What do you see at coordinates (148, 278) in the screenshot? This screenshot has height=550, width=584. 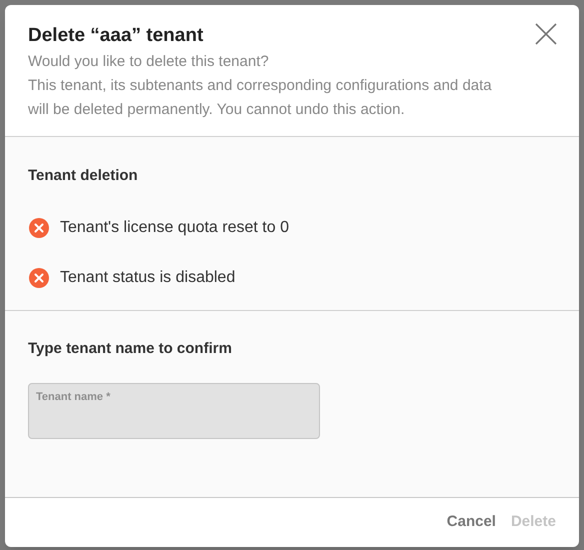 I see `deletion-item-text: Tenant status is disabled` at bounding box center [148, 278].